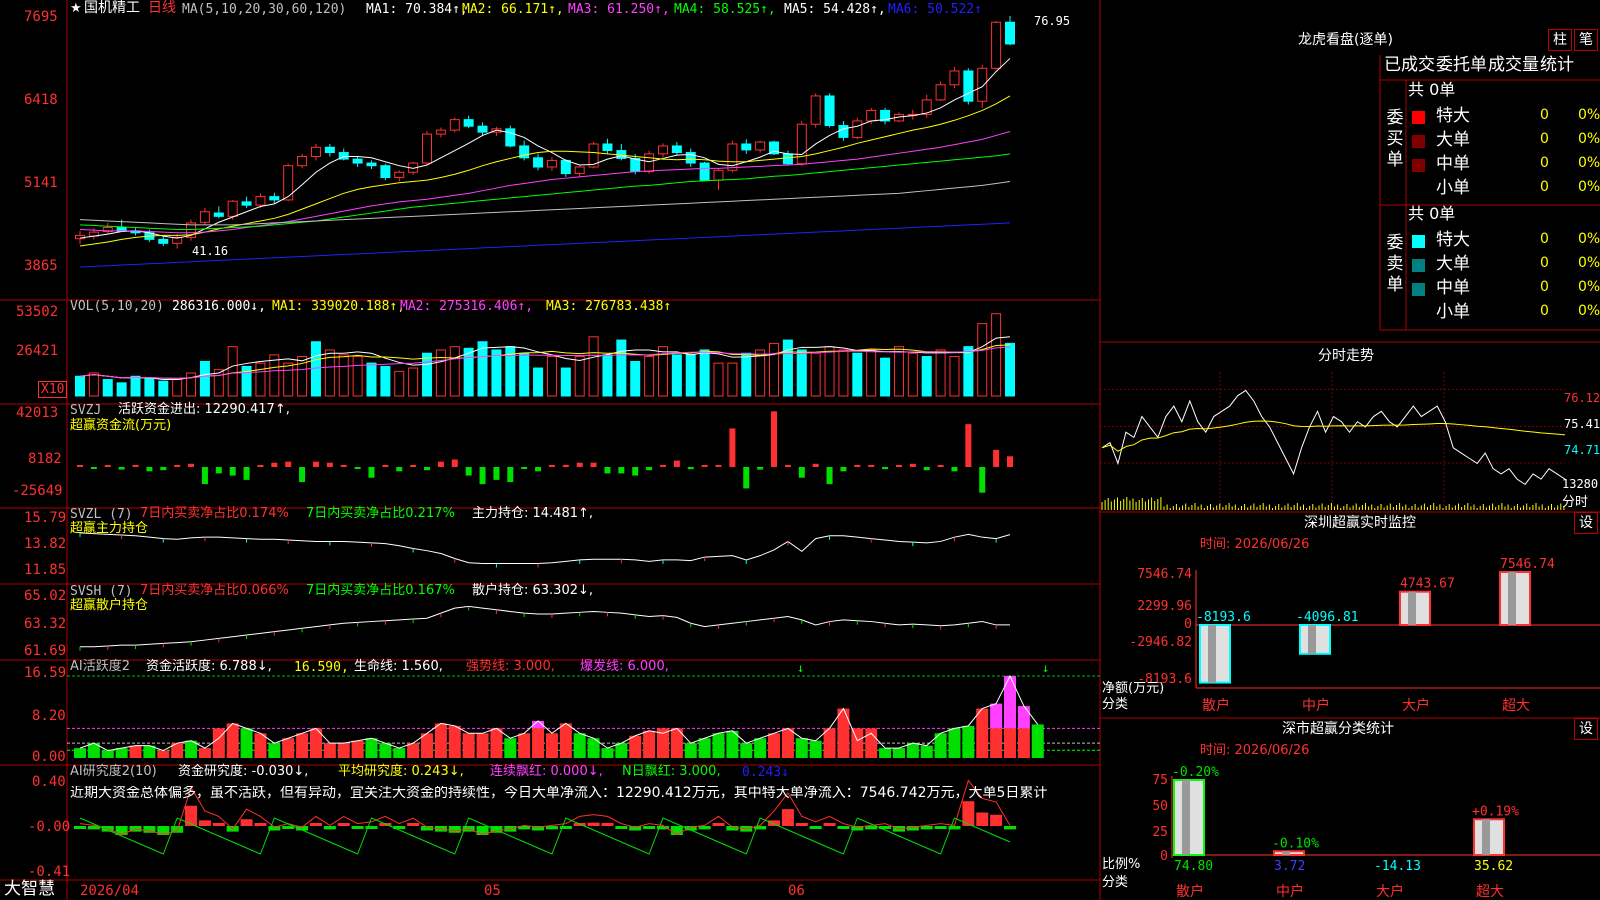 Image resolution: width=1600 pixels, height=900 pixels. I want to click on svzl-tick-2: 13.82, so click(45, 544).